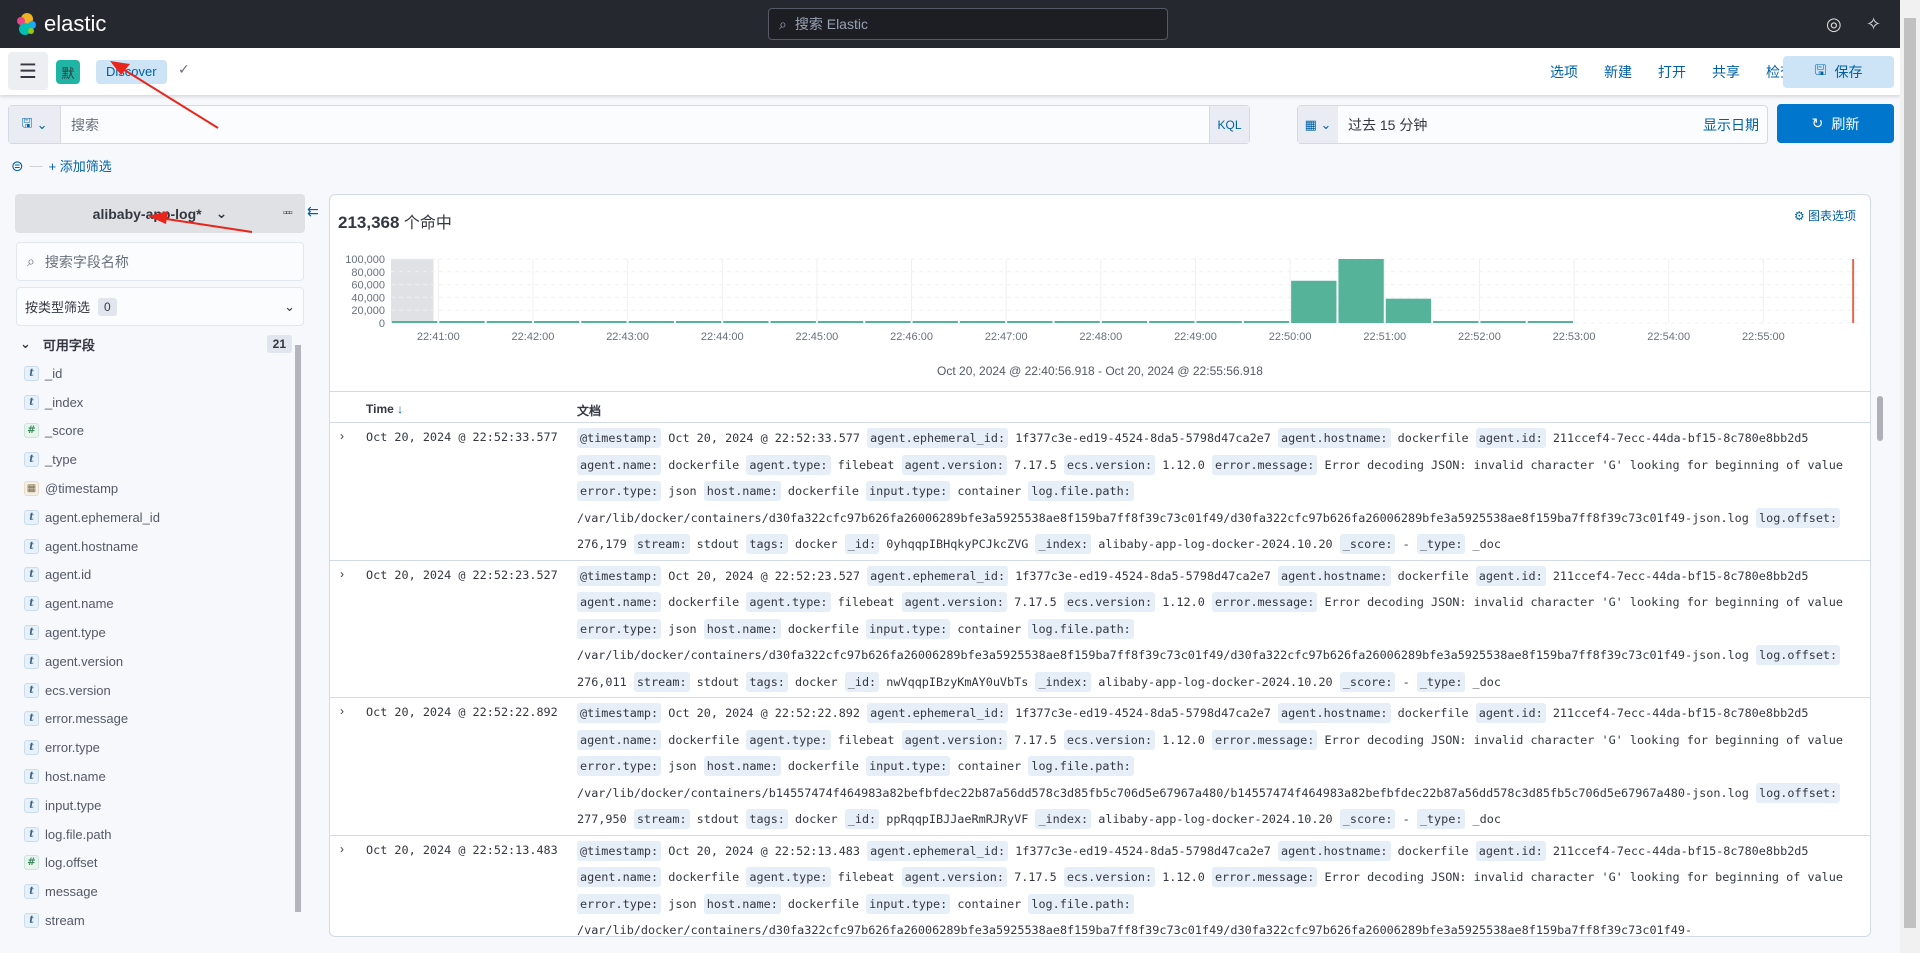 The height and width of the screenshot is (953, 1920). I want to click on show-dates-link: 显示日期, so click(1735, 125).